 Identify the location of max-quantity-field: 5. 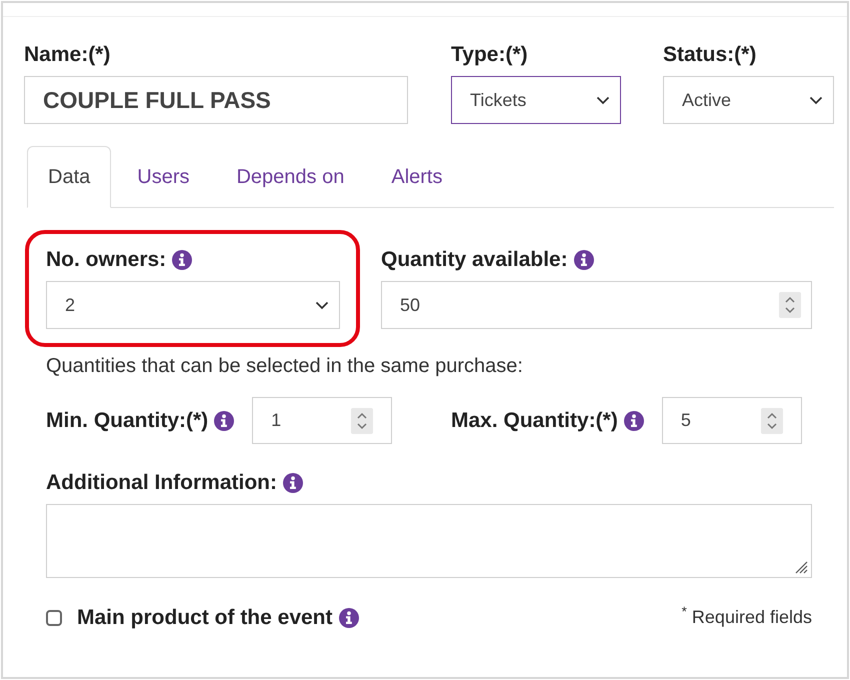
(732, 420).